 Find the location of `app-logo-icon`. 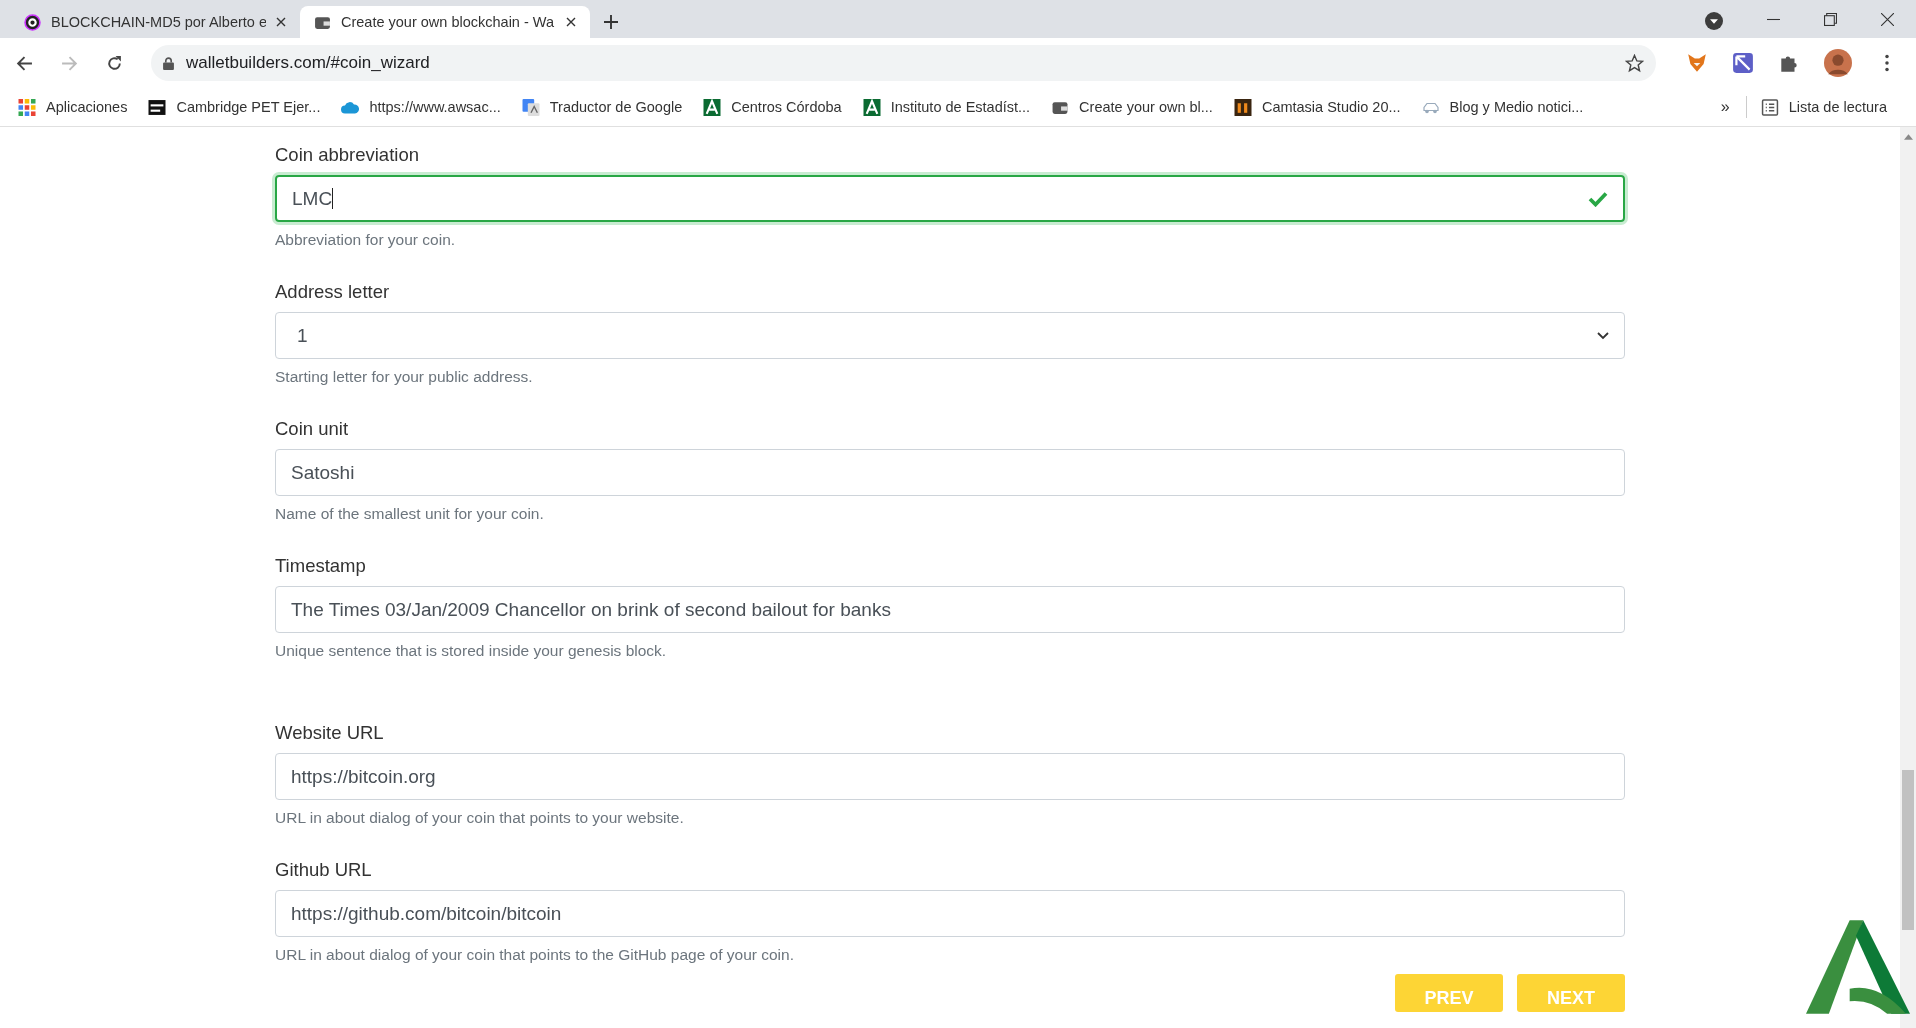

app-logo-icon is located at coordinates (1242, 107).